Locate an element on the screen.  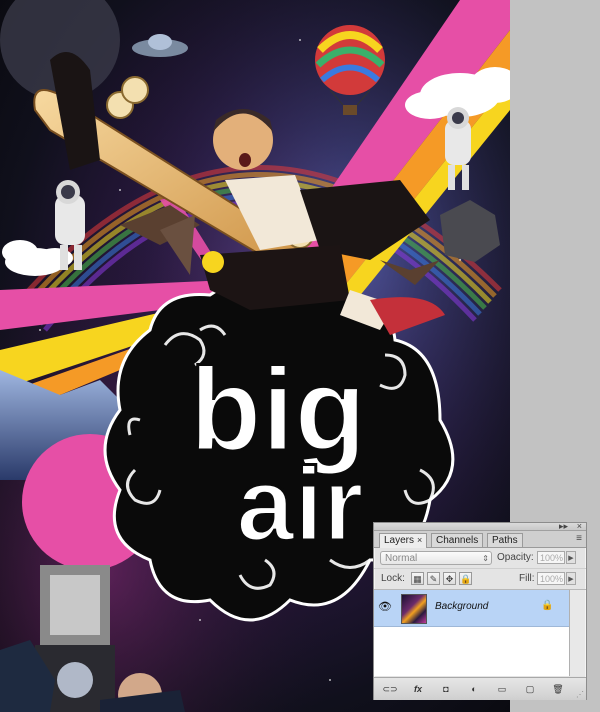
tab-layers: Layers × is located at coordinates (403, 540).